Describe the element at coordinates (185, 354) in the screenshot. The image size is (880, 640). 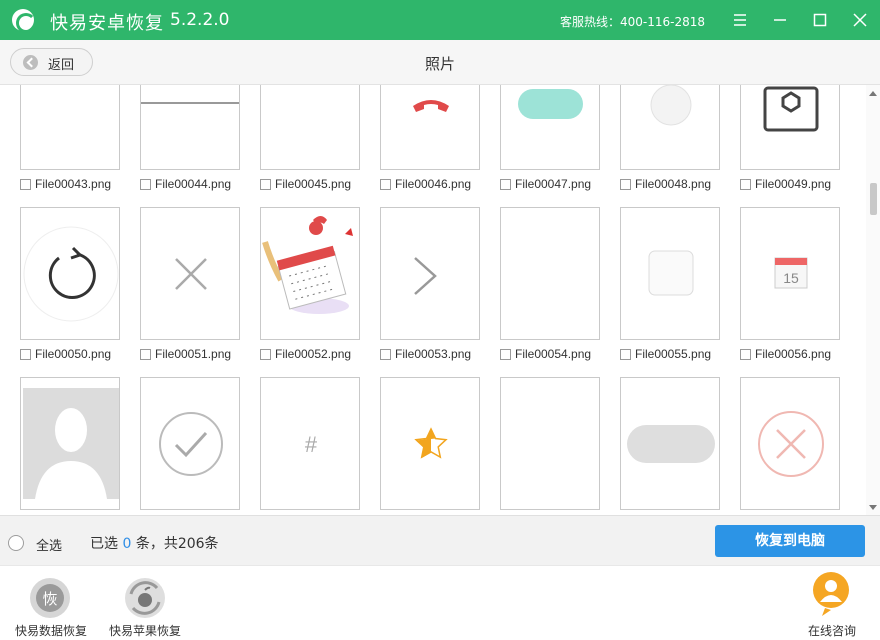
I see `file-caption: File00051.png` at that location.